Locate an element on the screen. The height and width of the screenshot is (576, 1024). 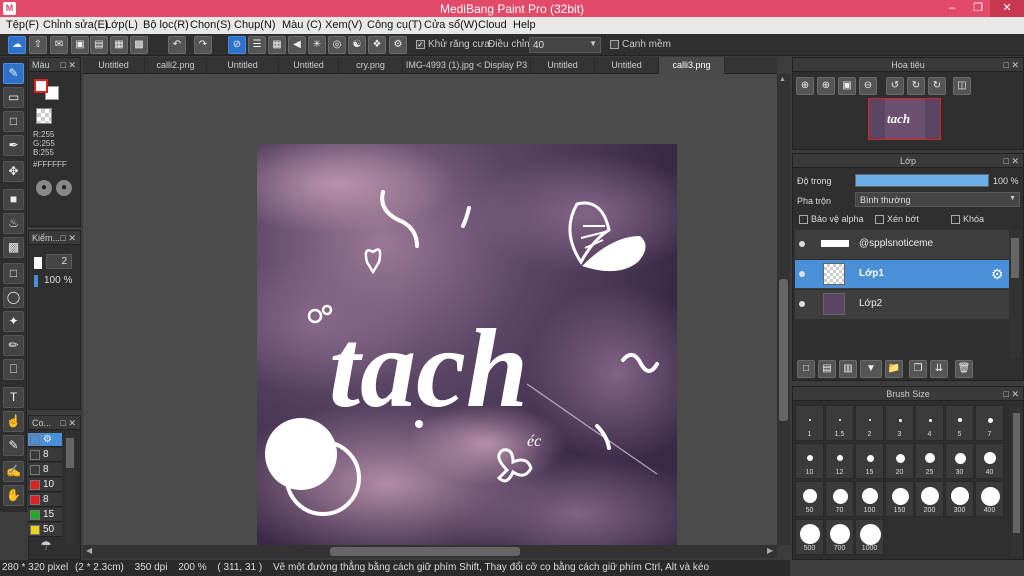
close-button: ✕ is located at coordinates (1007, 8).